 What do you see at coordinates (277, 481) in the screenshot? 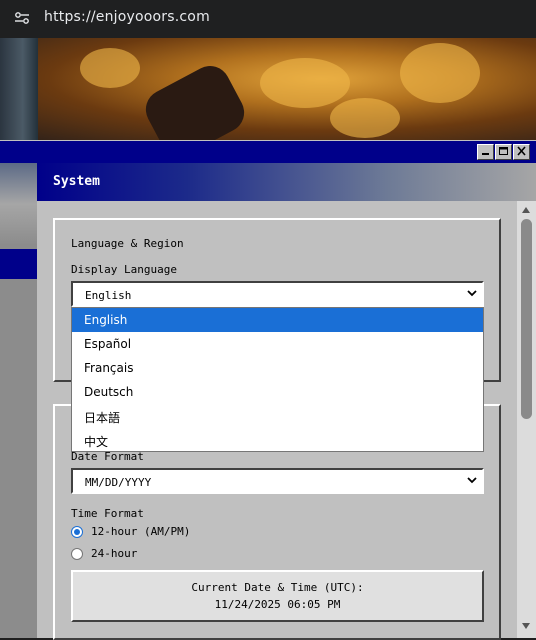
I see `date-format-select: MM/DD/YYYY` at bounding box center [277, 481].